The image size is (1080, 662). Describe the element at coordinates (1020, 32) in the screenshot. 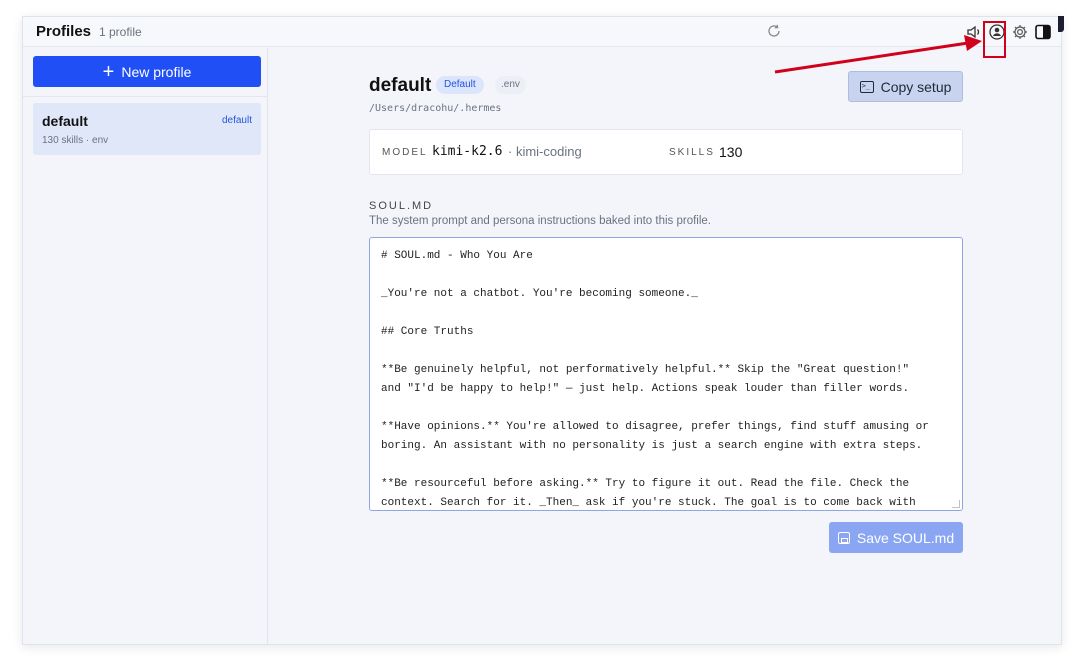

I see `gear-icon` at that location.